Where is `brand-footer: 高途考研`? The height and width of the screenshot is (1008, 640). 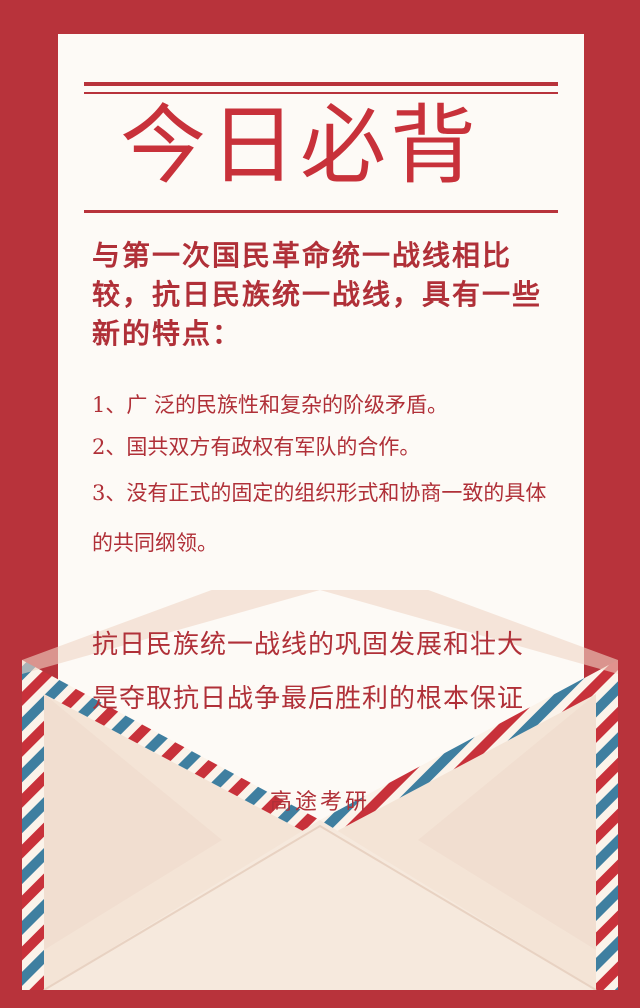
brand-footer: 高途考研 is located at coordinates (319, 802).